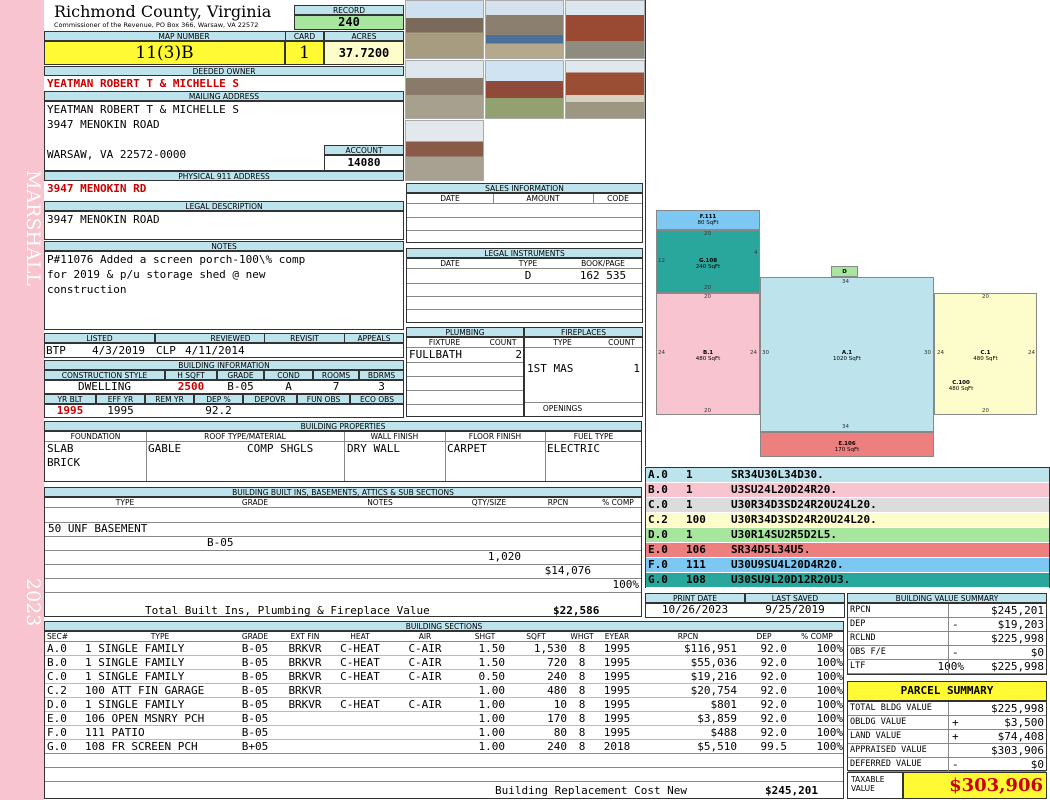  Describe the element at coordinates (830, 662) in the screenshot. I see `section-comp: 100%` at that location.